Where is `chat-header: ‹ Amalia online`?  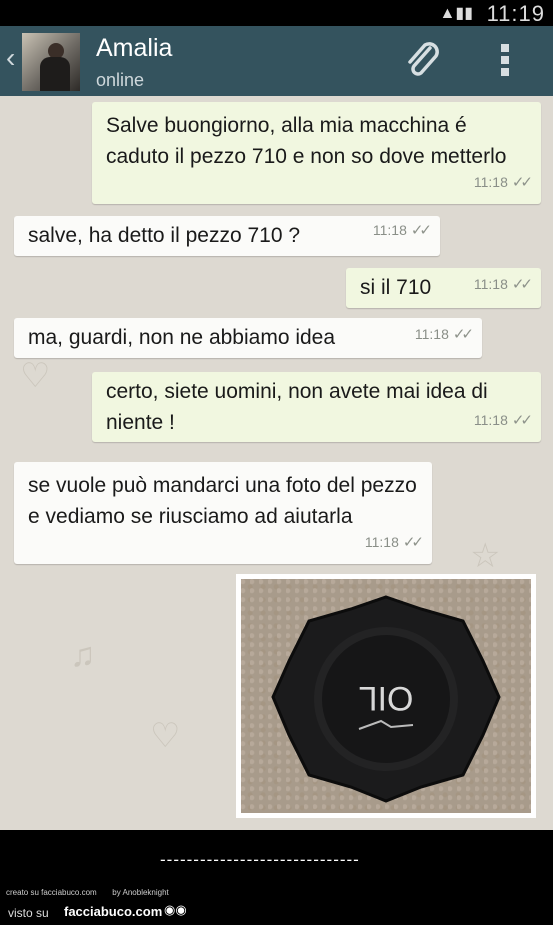
chat-header: ‹ Amalia online is located at coordinates (276, 61).